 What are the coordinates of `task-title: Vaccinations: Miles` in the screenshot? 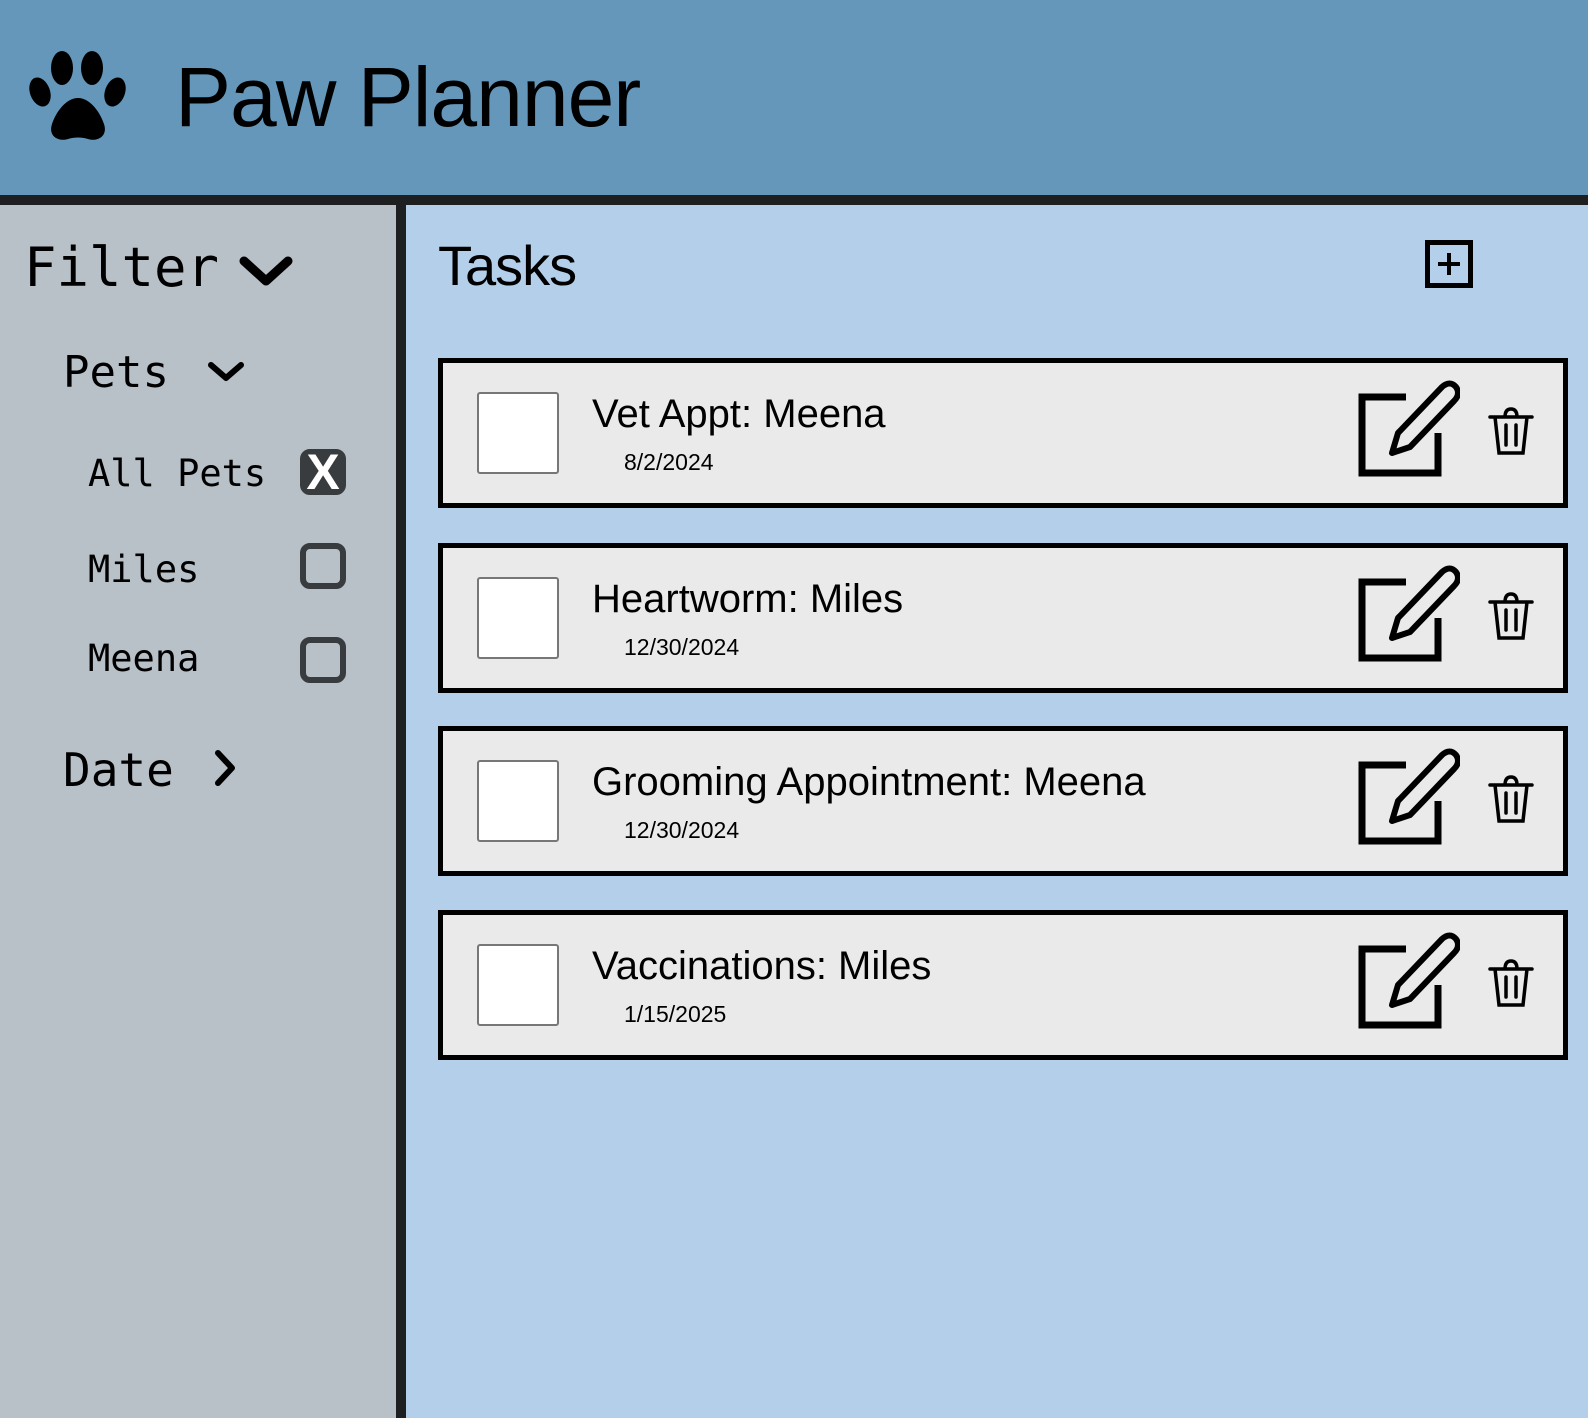 It's located at (762, 966).